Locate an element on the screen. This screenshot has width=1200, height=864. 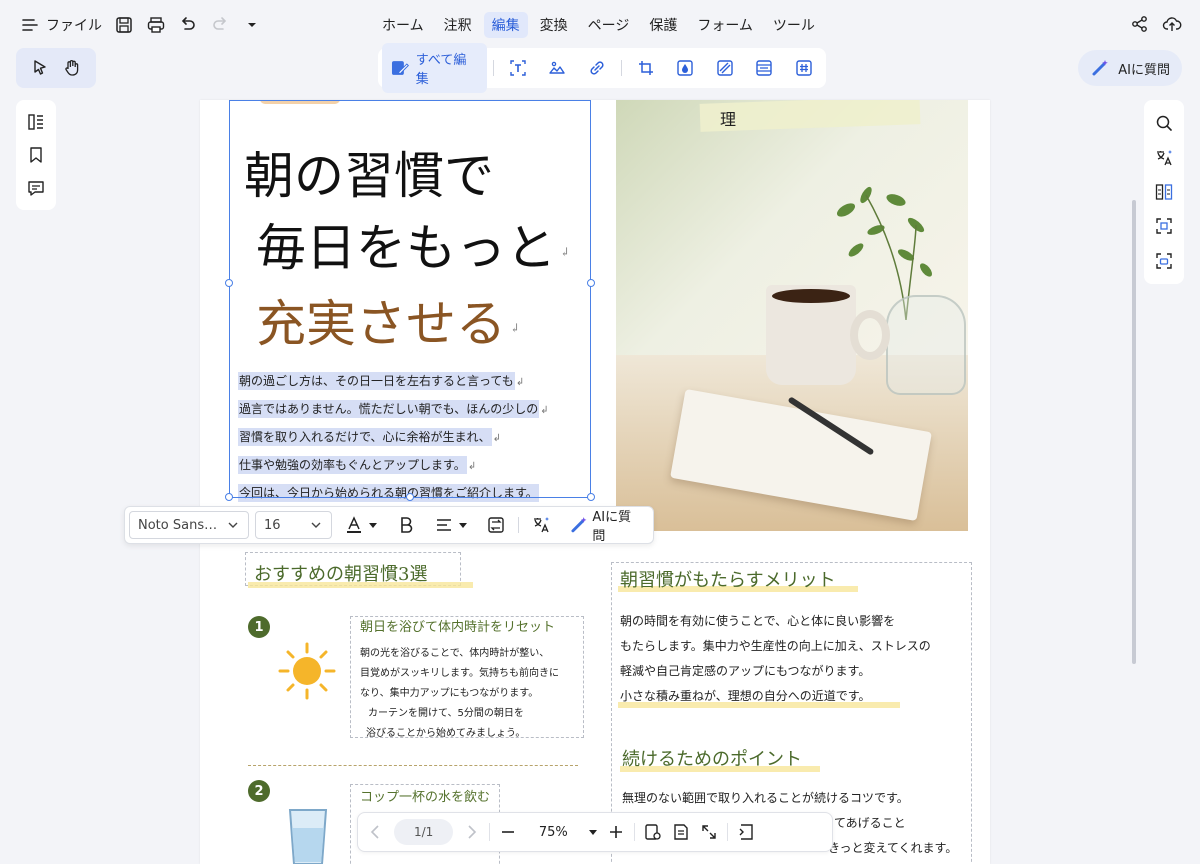
font-color-button is located at coordinates (361, 525).